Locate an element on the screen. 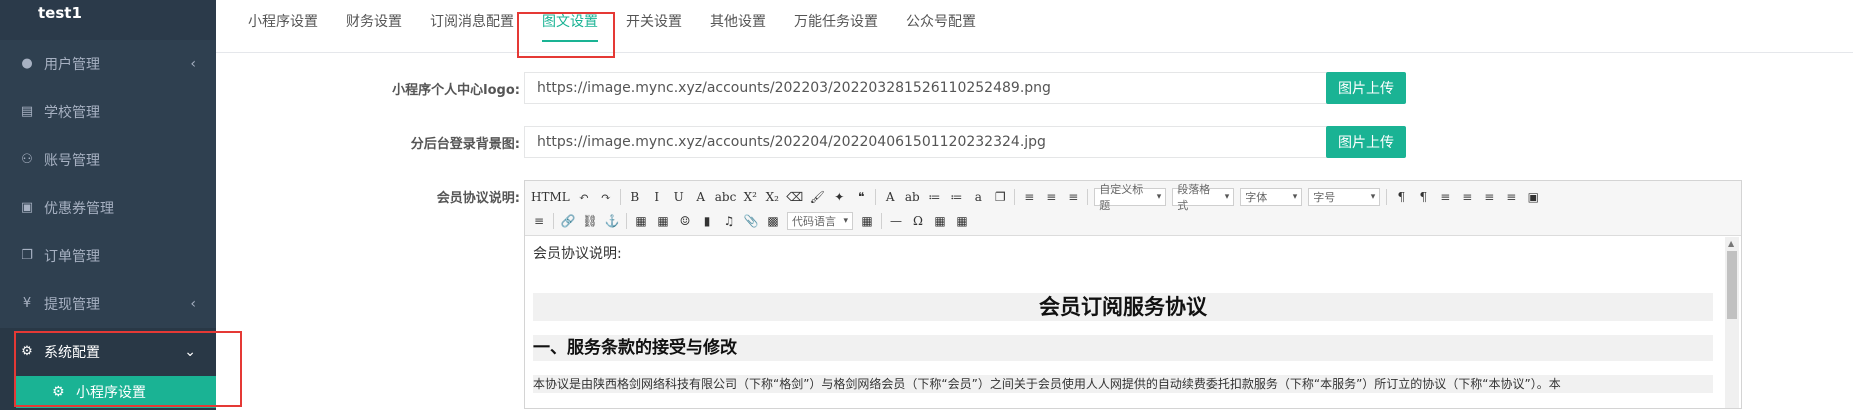  code-language-select: 代码语言 is located at coordinates (820, 221).